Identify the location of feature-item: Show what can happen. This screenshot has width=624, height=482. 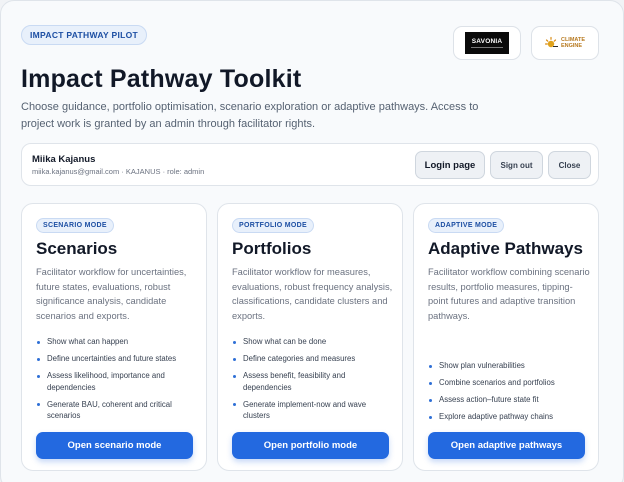
(116, 342).